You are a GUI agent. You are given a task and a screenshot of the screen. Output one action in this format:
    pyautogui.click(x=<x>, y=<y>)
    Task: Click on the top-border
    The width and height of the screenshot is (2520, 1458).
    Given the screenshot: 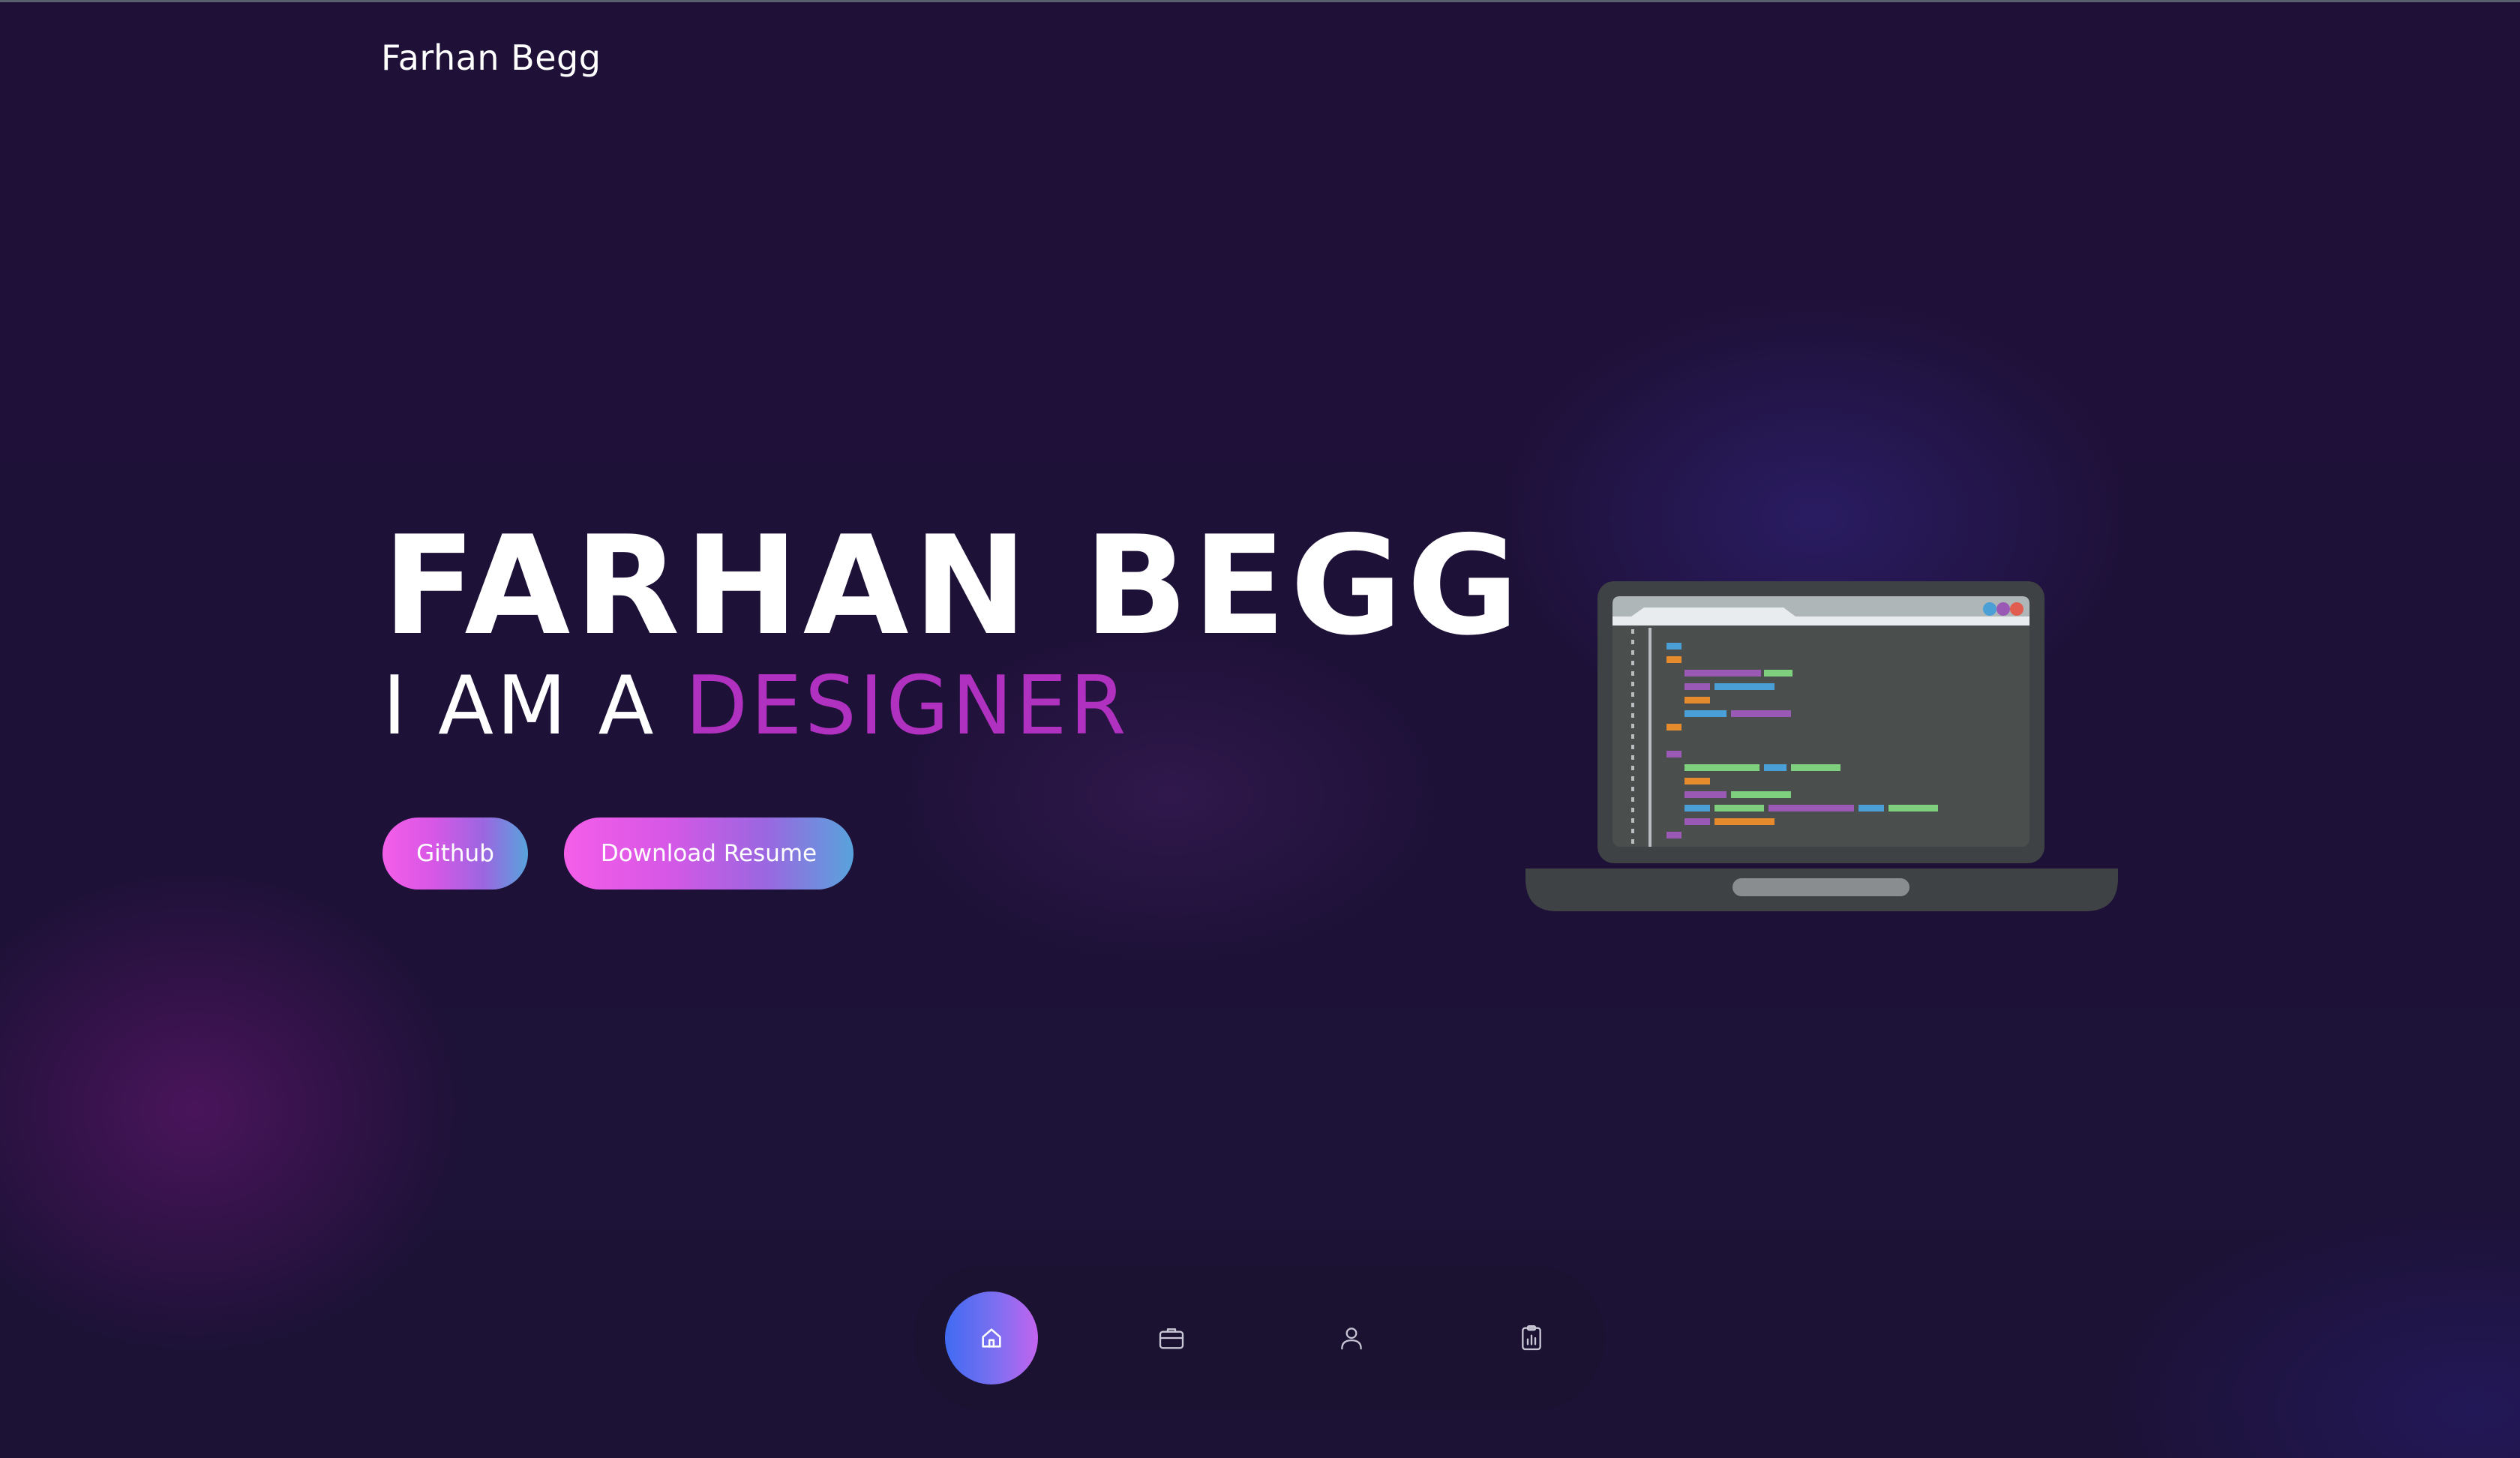 What is the action you would take?
    pyautogui.click(x=1260, y=1)
    